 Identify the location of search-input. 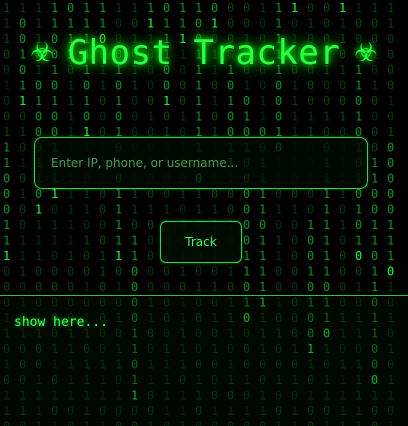
(201, 163).